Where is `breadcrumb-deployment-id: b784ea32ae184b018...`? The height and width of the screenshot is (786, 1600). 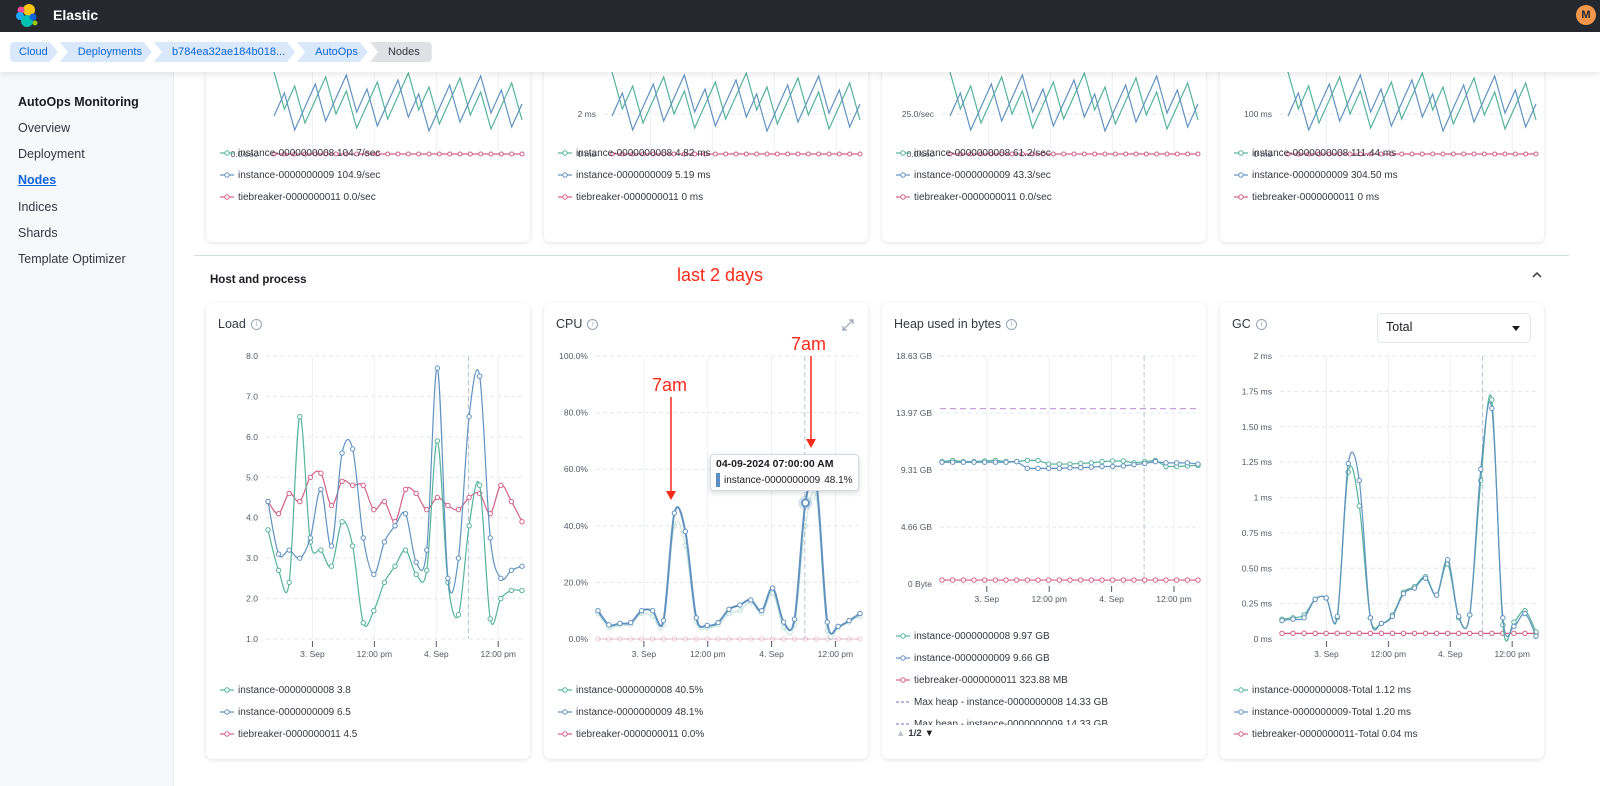
breadcrumb-deployment-id: b784ea32ae184b018... is located at coordinates (224, 52).